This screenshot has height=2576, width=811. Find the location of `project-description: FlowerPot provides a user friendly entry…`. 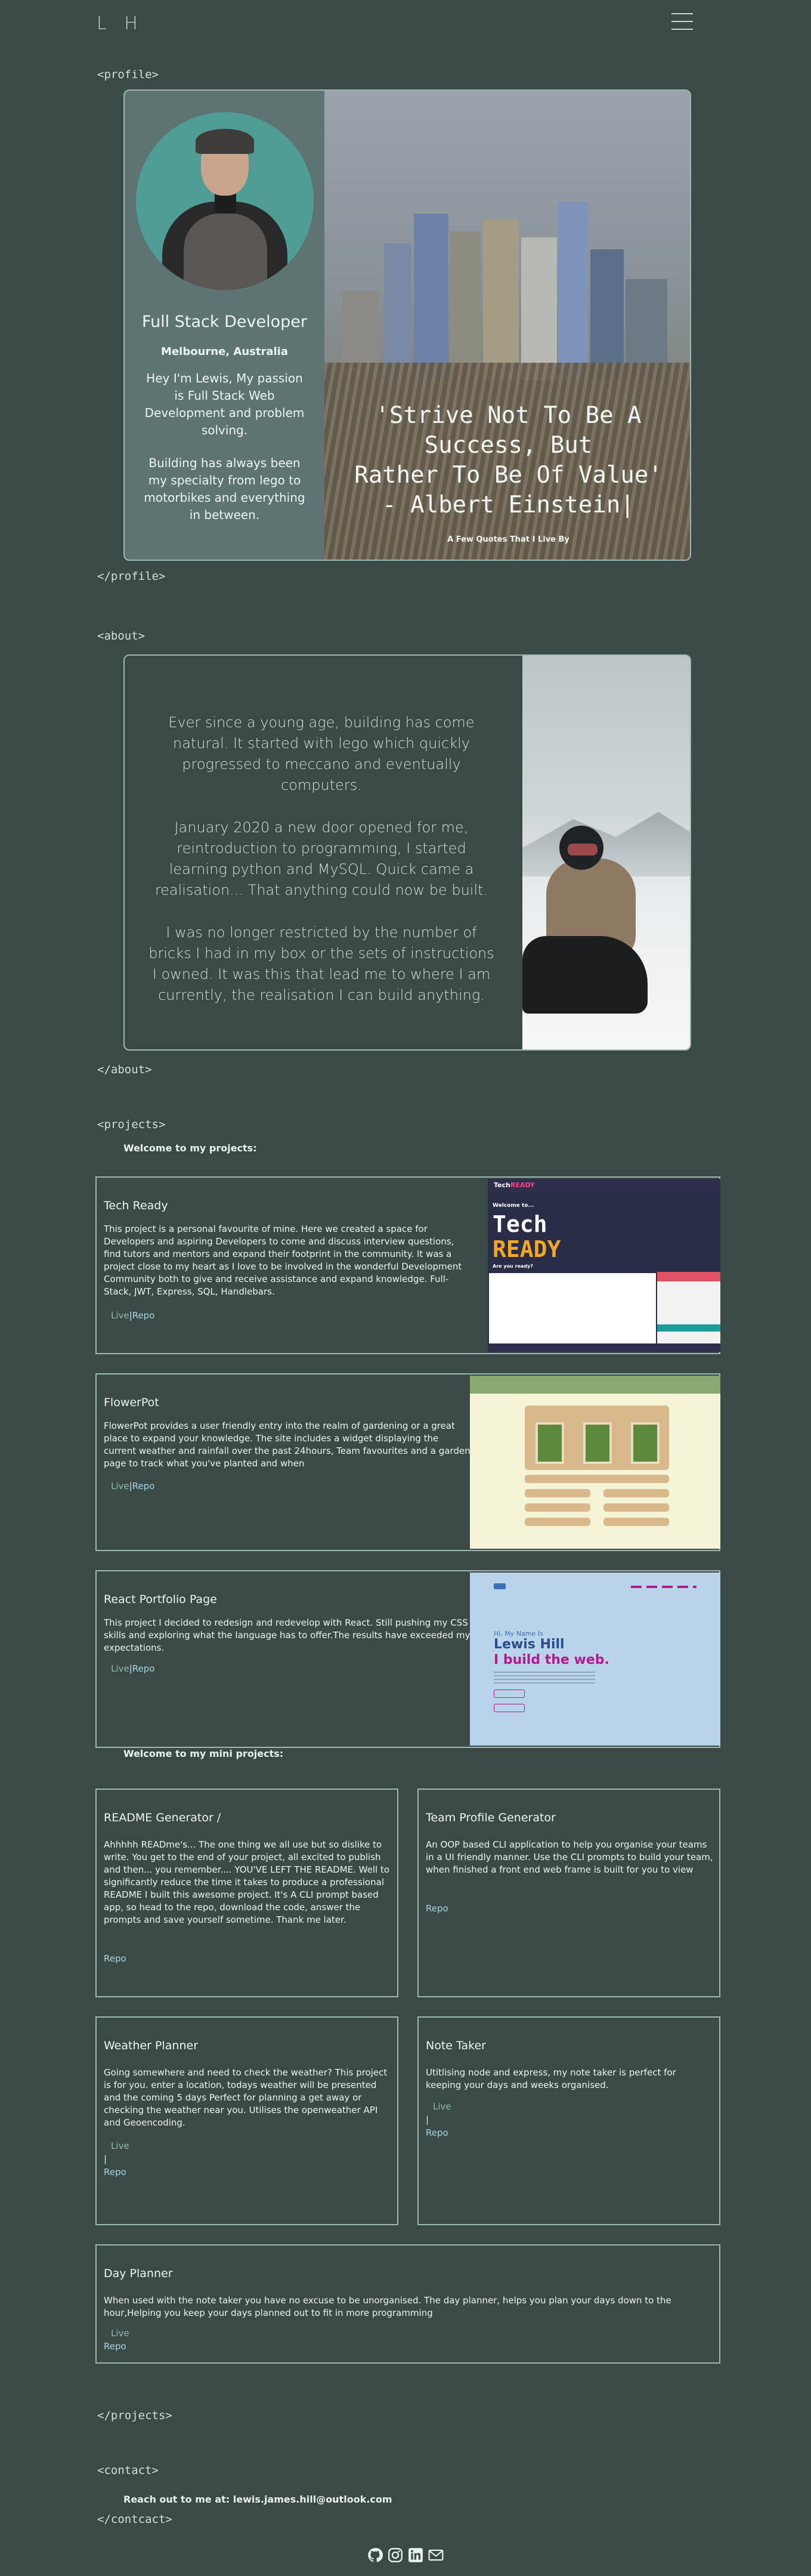

project-description: FlowerPot provides a user friendly entry… is located at coordinates (287, 1444).